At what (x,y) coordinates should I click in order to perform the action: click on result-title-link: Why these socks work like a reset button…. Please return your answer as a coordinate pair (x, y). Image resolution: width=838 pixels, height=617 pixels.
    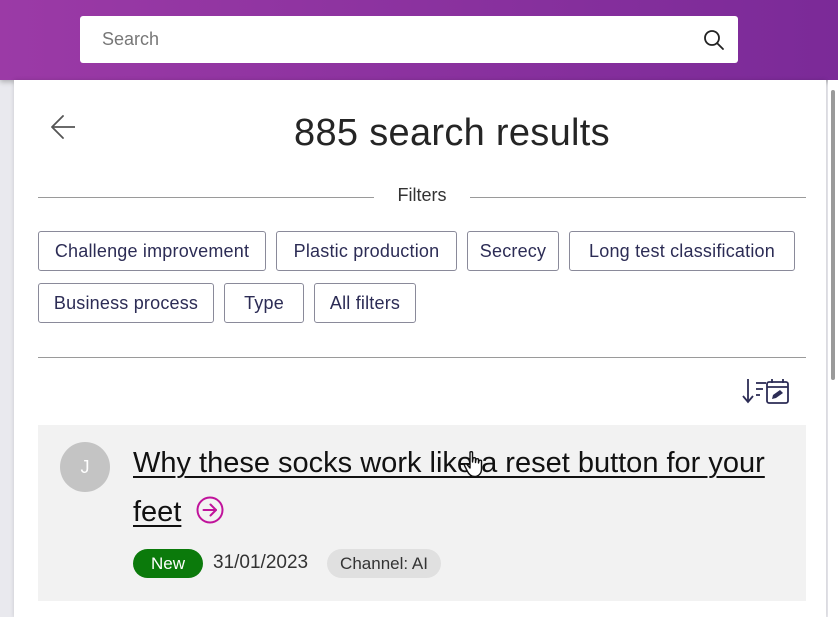
    Looking at the image, I should click on (453, 488).